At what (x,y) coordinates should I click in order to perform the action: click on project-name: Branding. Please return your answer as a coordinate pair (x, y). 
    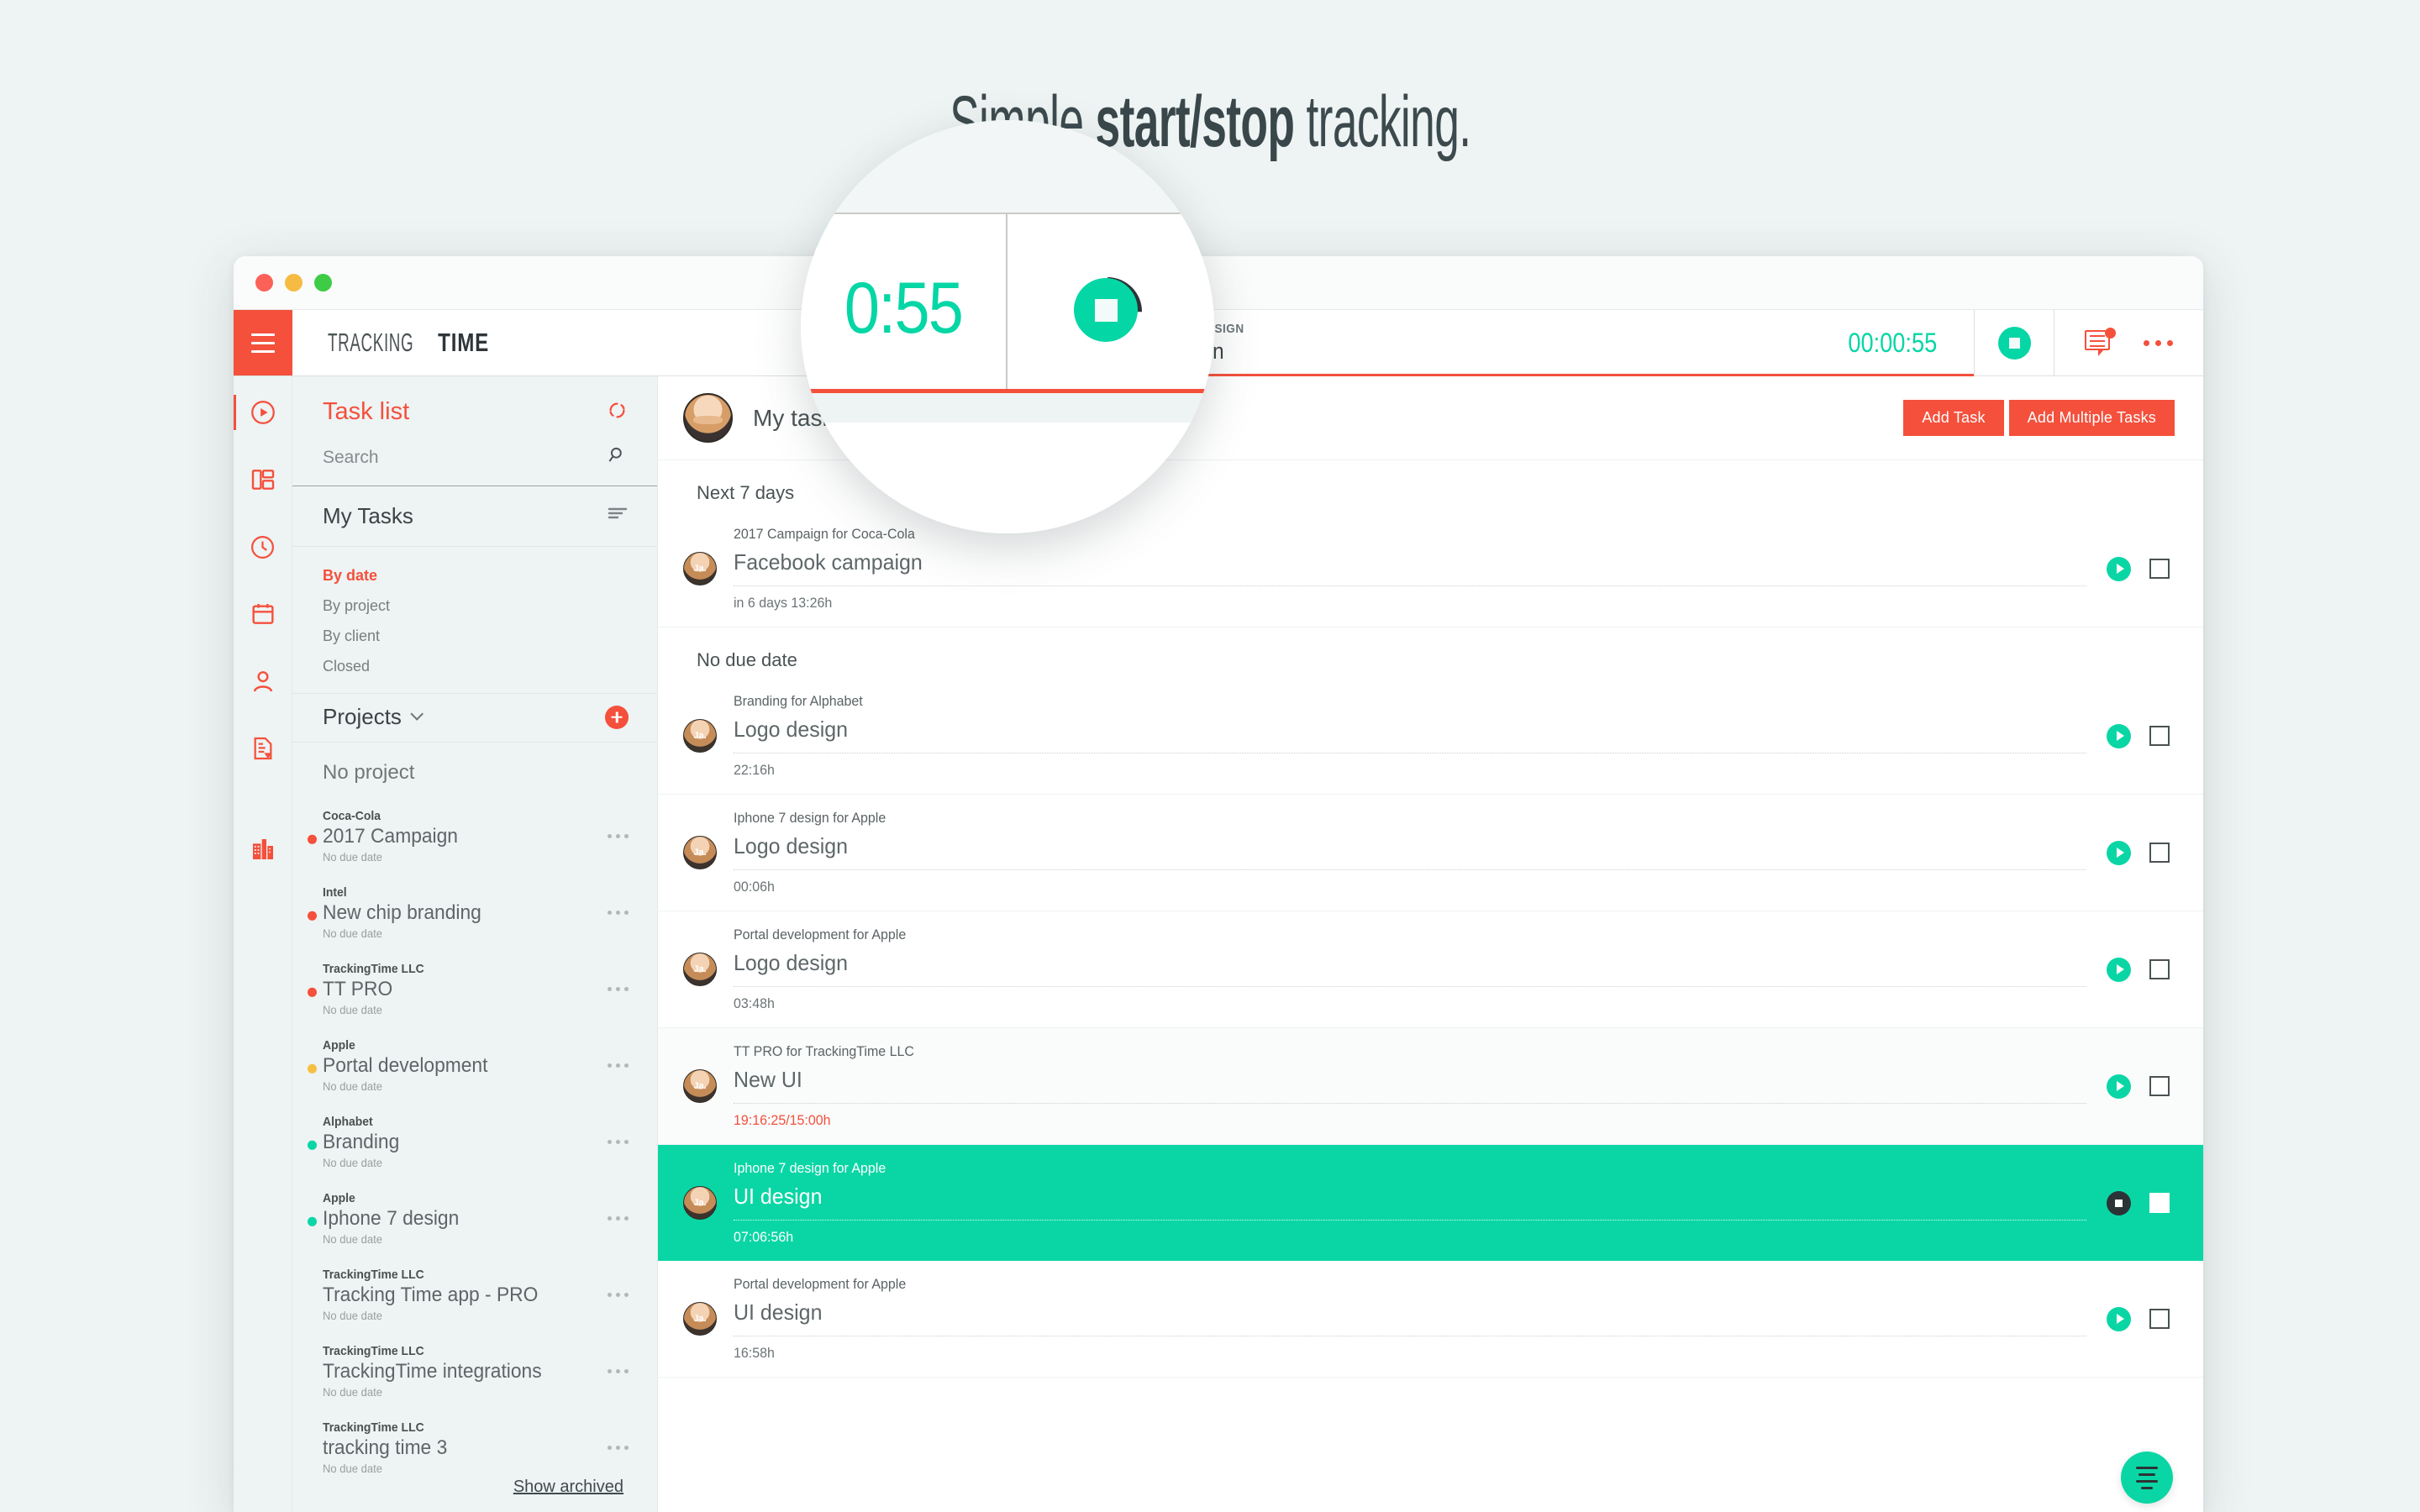
    Looking at the image, I should click on (361, 1142).